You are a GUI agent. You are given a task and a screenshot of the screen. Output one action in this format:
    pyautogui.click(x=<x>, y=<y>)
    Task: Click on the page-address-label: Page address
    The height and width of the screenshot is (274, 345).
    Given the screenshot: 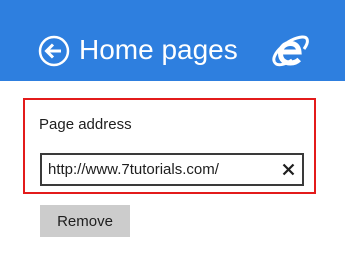 What is the action you would take?
    pyautogui.click(x=85, y=124)
    